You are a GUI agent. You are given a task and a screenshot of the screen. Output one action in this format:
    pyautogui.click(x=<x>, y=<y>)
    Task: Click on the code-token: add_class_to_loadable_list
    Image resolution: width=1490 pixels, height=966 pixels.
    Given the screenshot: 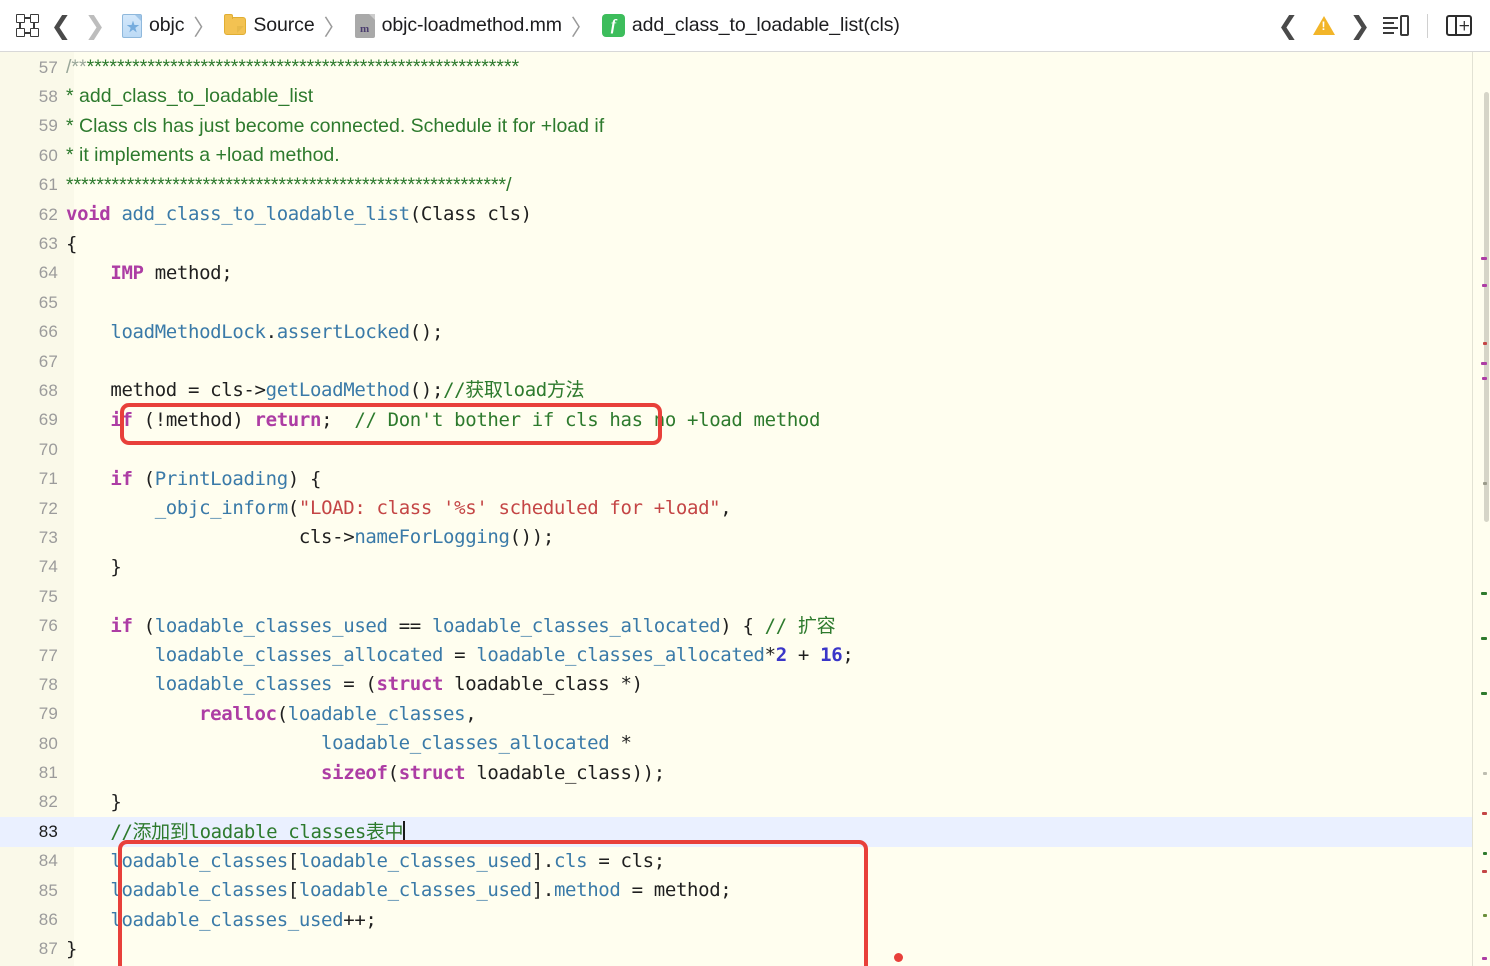 What is the action you would take?
    pyautogui.click(x=265, y=214)
    